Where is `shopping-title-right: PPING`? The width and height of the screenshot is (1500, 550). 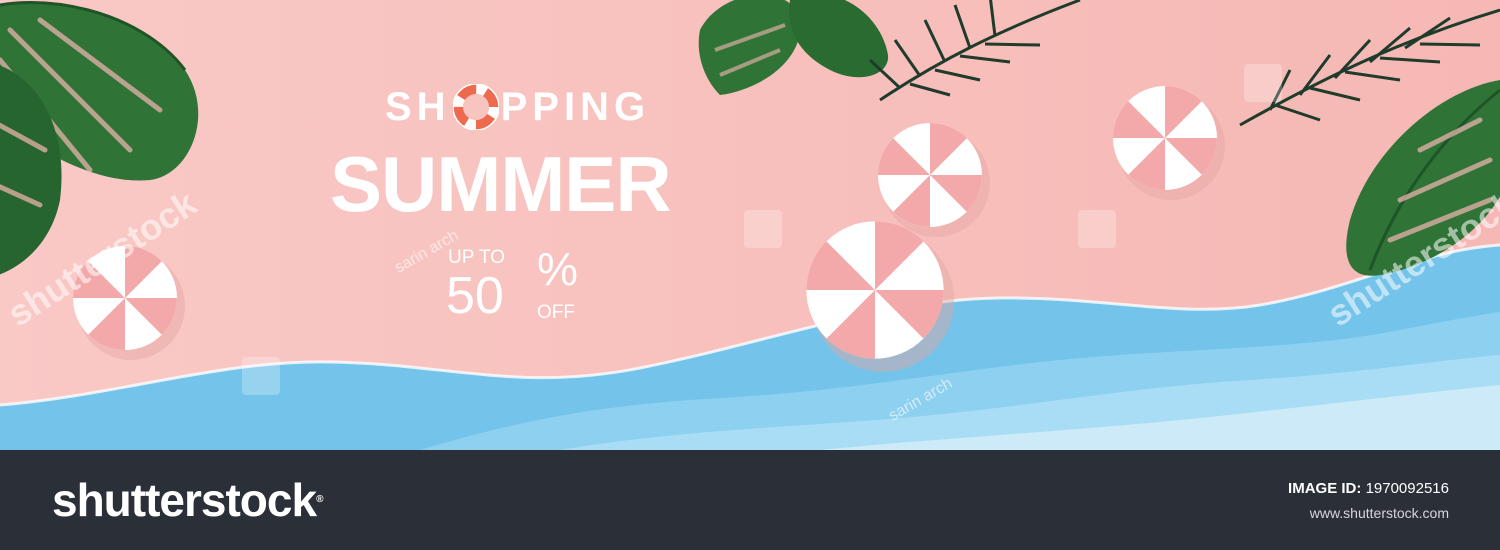 shopping-title-right: PPING is located at coordinates (575, 106).